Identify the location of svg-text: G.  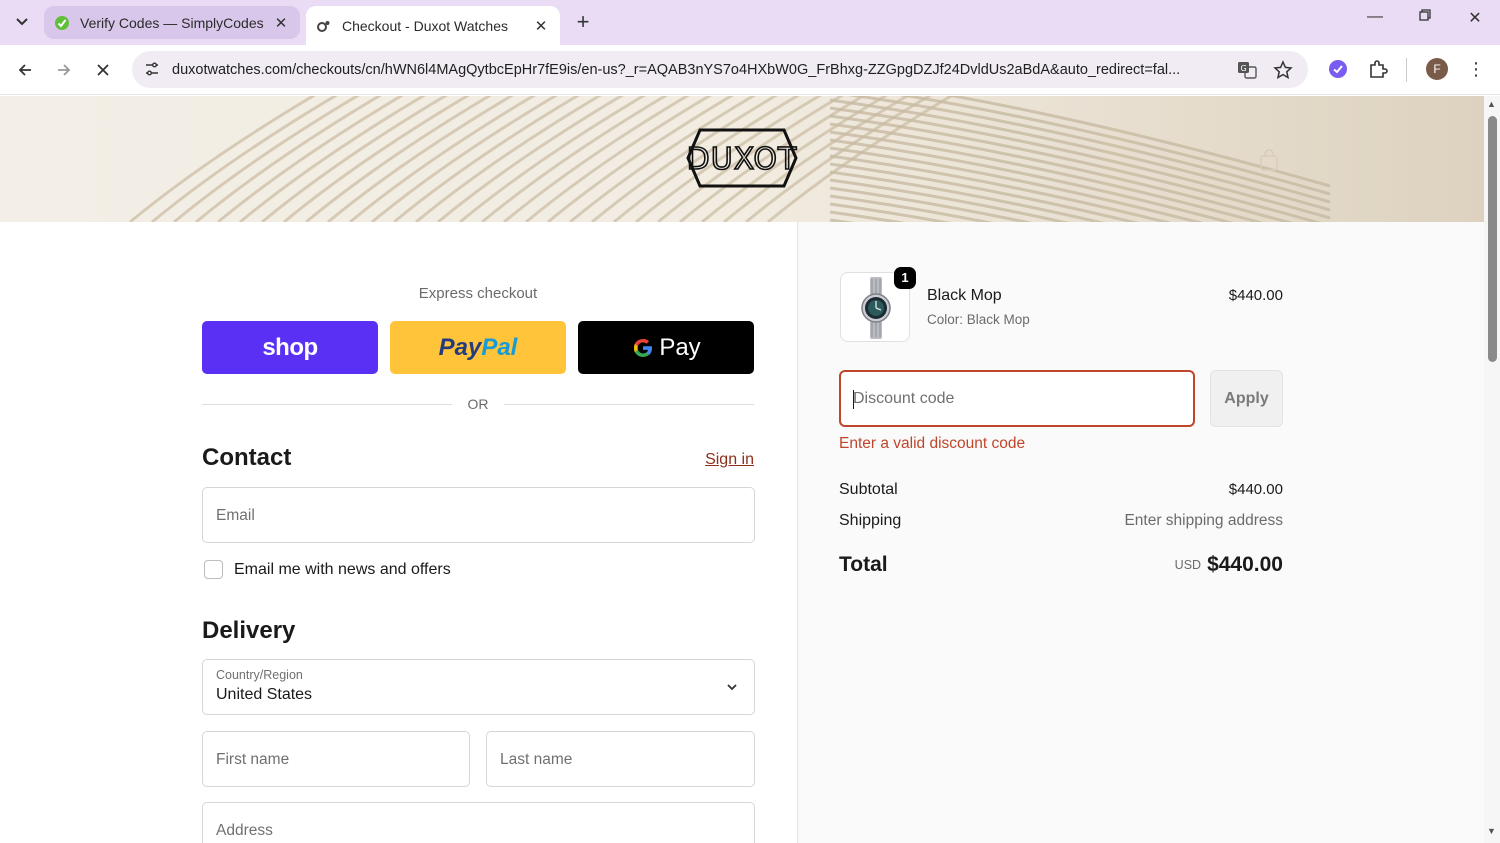
(1244, 68).